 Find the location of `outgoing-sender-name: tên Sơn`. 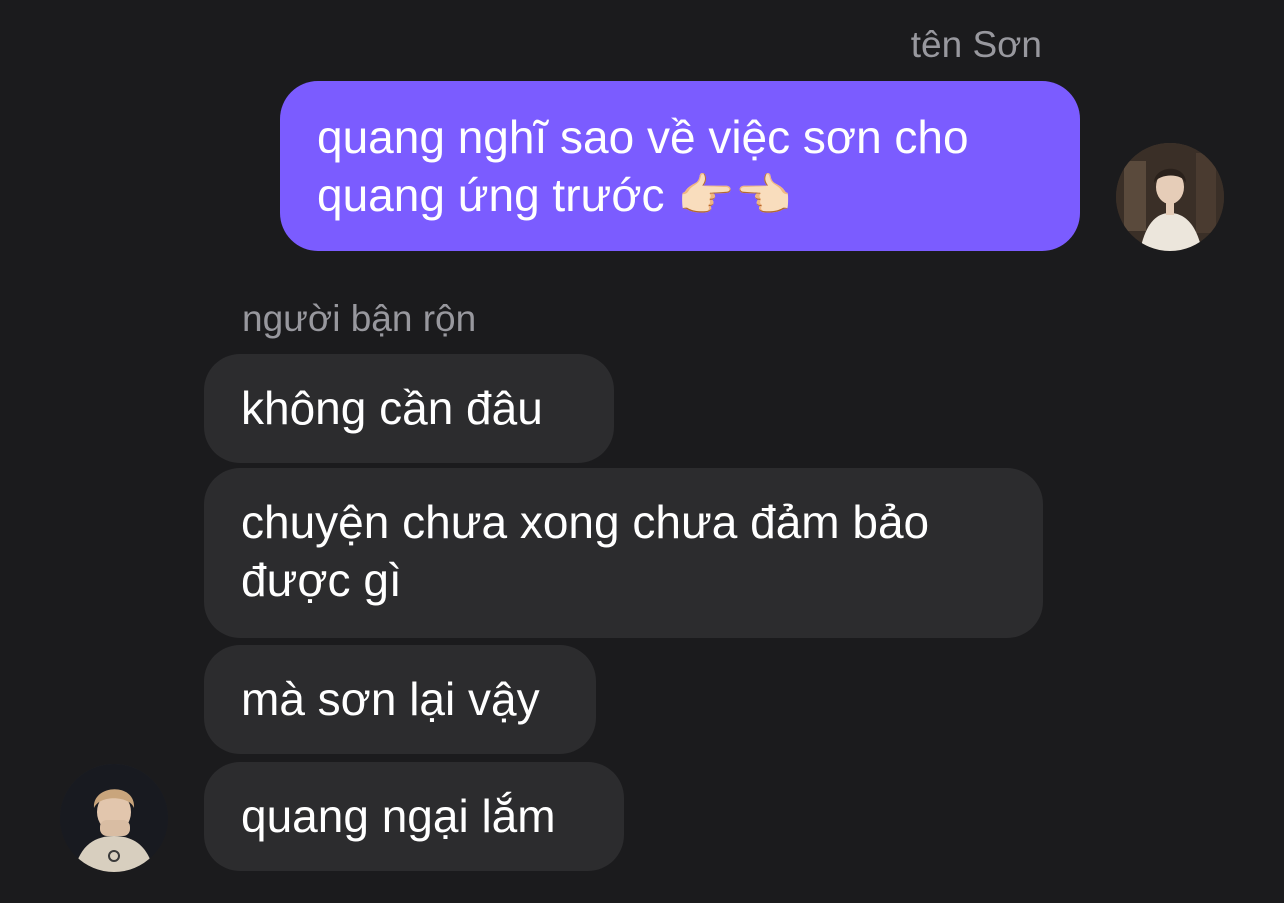

outgoing-sender-name: tên Sơn is located at coordinates (976, 44).